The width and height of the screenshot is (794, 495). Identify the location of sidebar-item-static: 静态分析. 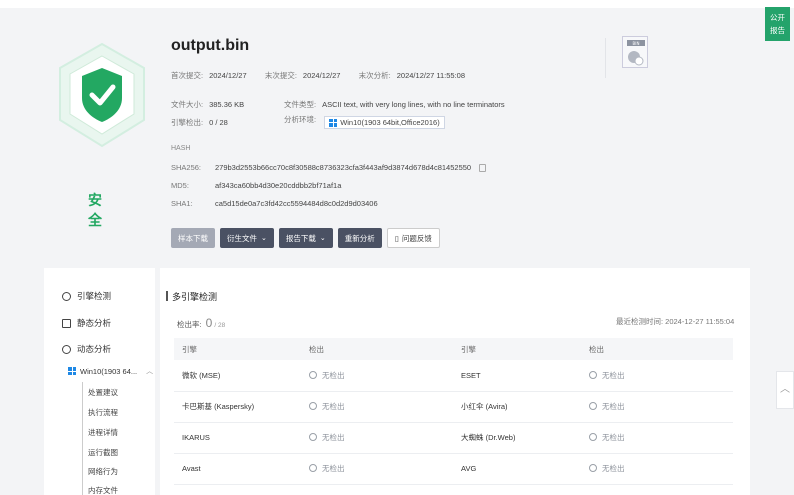
(86, 323).